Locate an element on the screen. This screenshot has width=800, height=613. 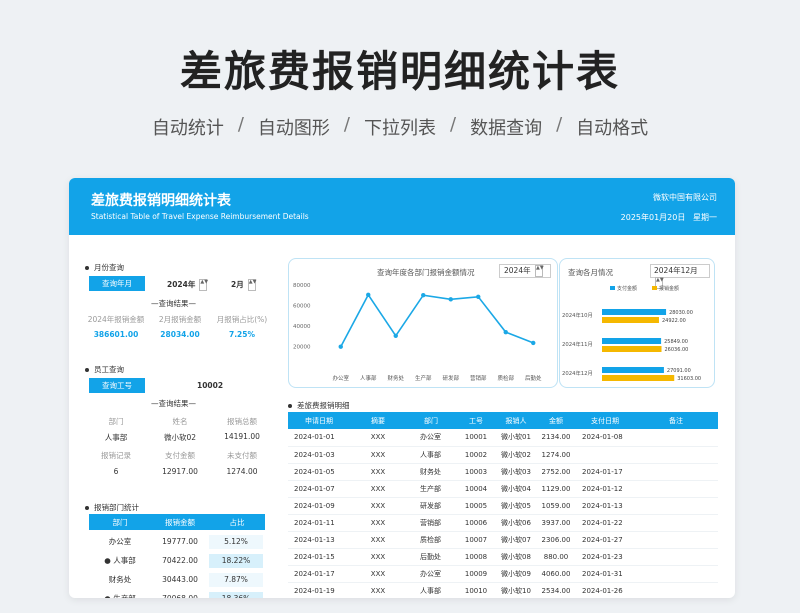
table-cell: 1059.00 is located at coordinates (556, 506).